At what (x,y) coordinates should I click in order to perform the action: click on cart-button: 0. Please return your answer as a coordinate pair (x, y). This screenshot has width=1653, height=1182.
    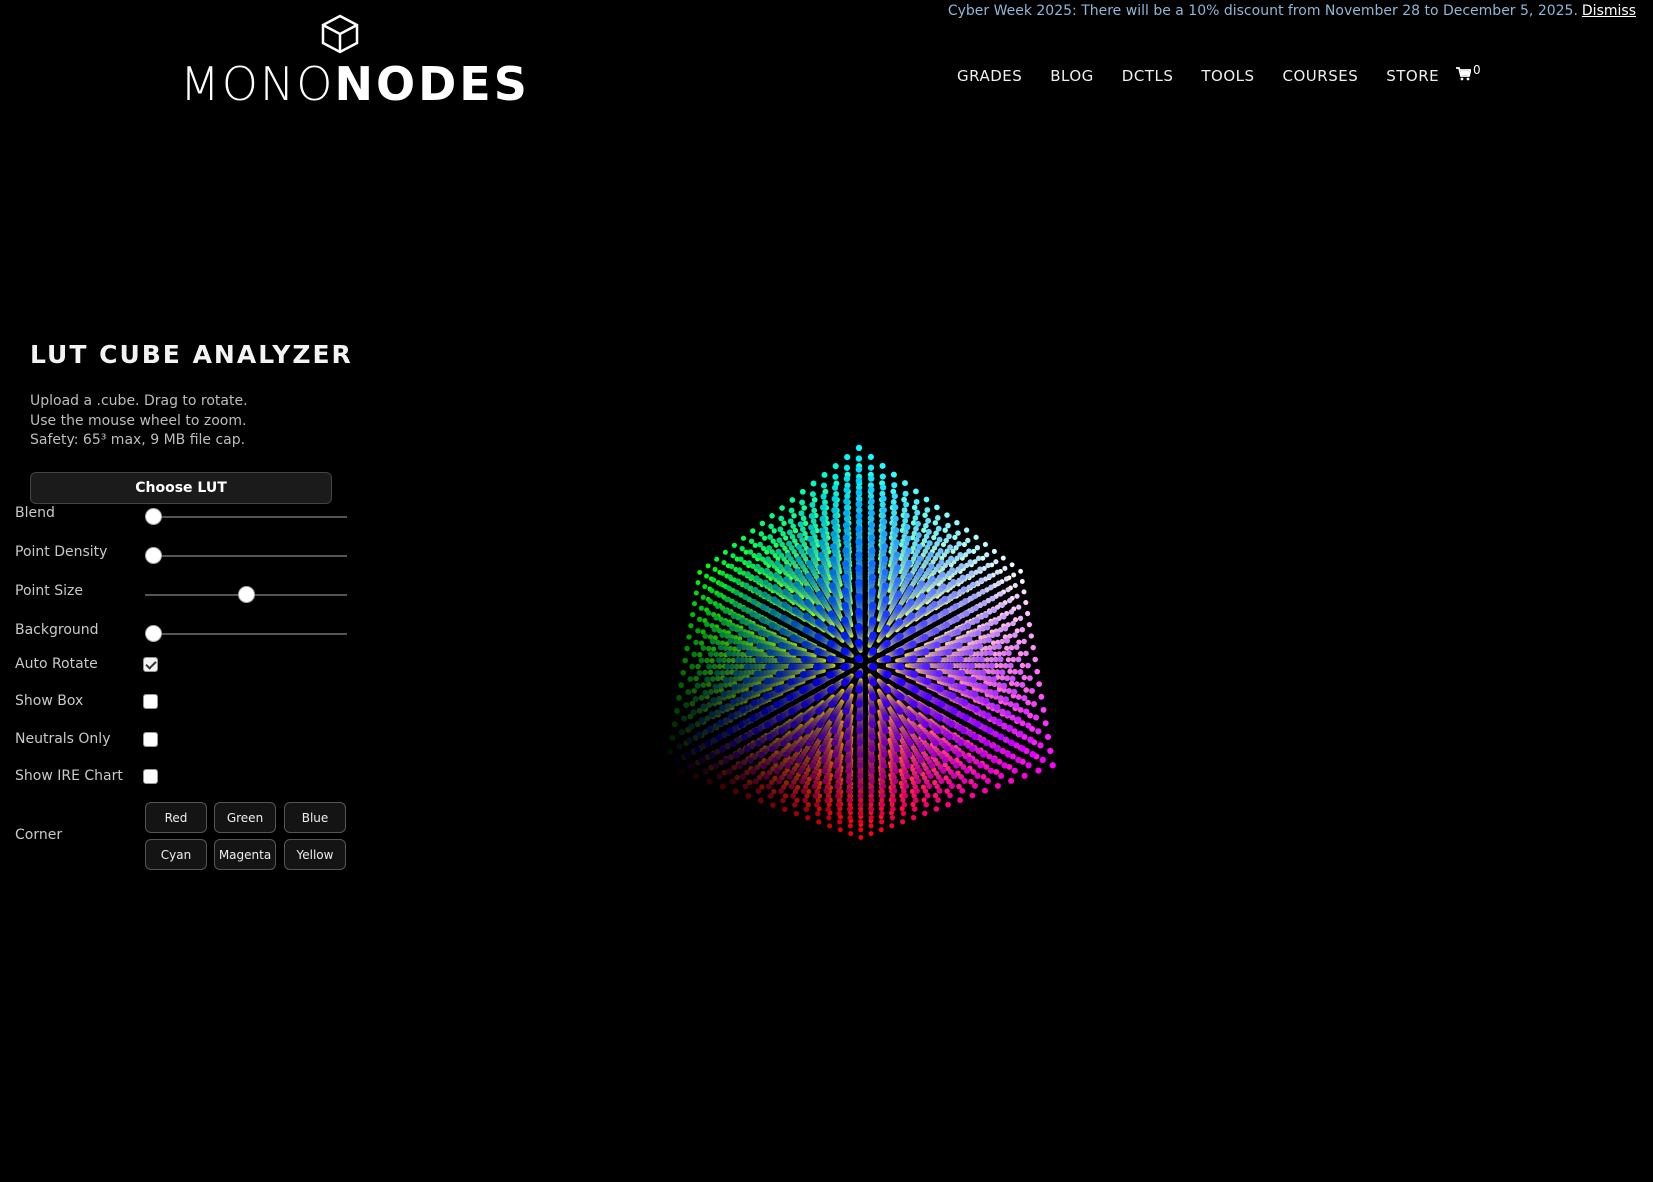
    Looking at the image, I should click on (1468, 74).